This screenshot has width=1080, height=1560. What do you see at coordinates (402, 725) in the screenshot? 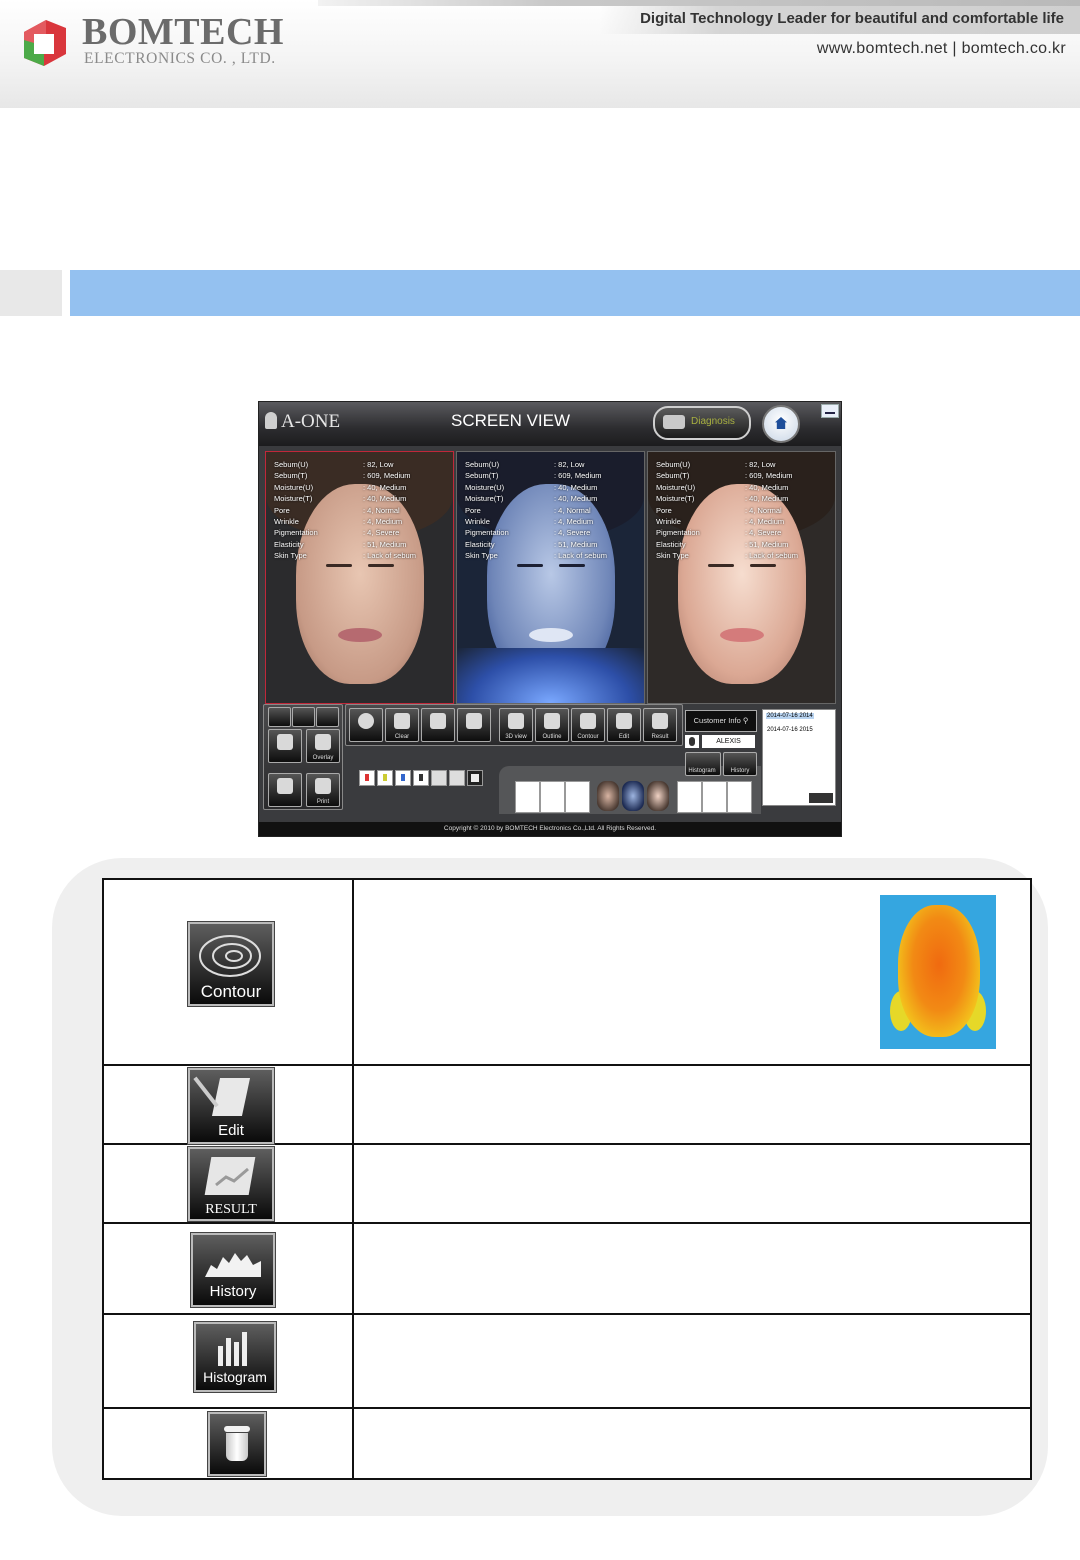
I see `clear-button: Clear` at bounding box center [402, 725].